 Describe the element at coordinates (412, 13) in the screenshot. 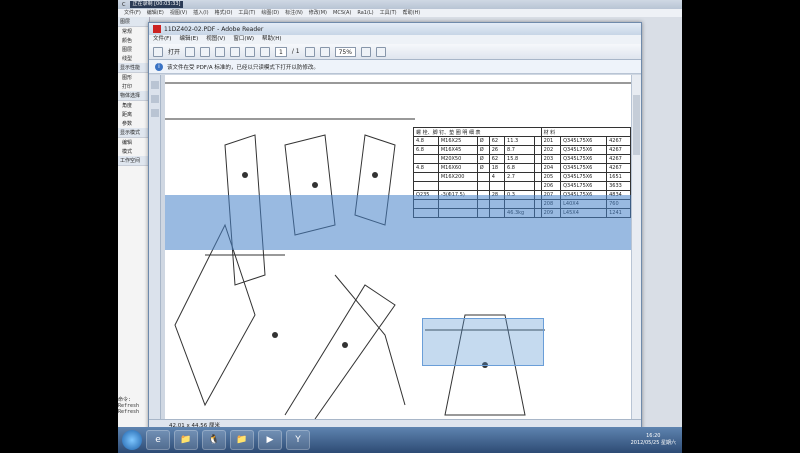

I see `cad-menu-item: 帮助(H)` at that location.